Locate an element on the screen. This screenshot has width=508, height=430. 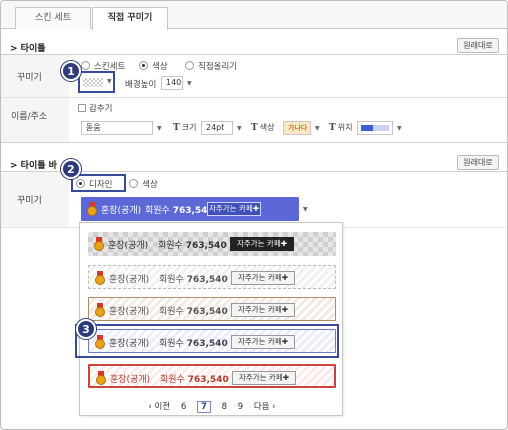
radio-design-label: 디자인 is located at coordinates (101, 185).